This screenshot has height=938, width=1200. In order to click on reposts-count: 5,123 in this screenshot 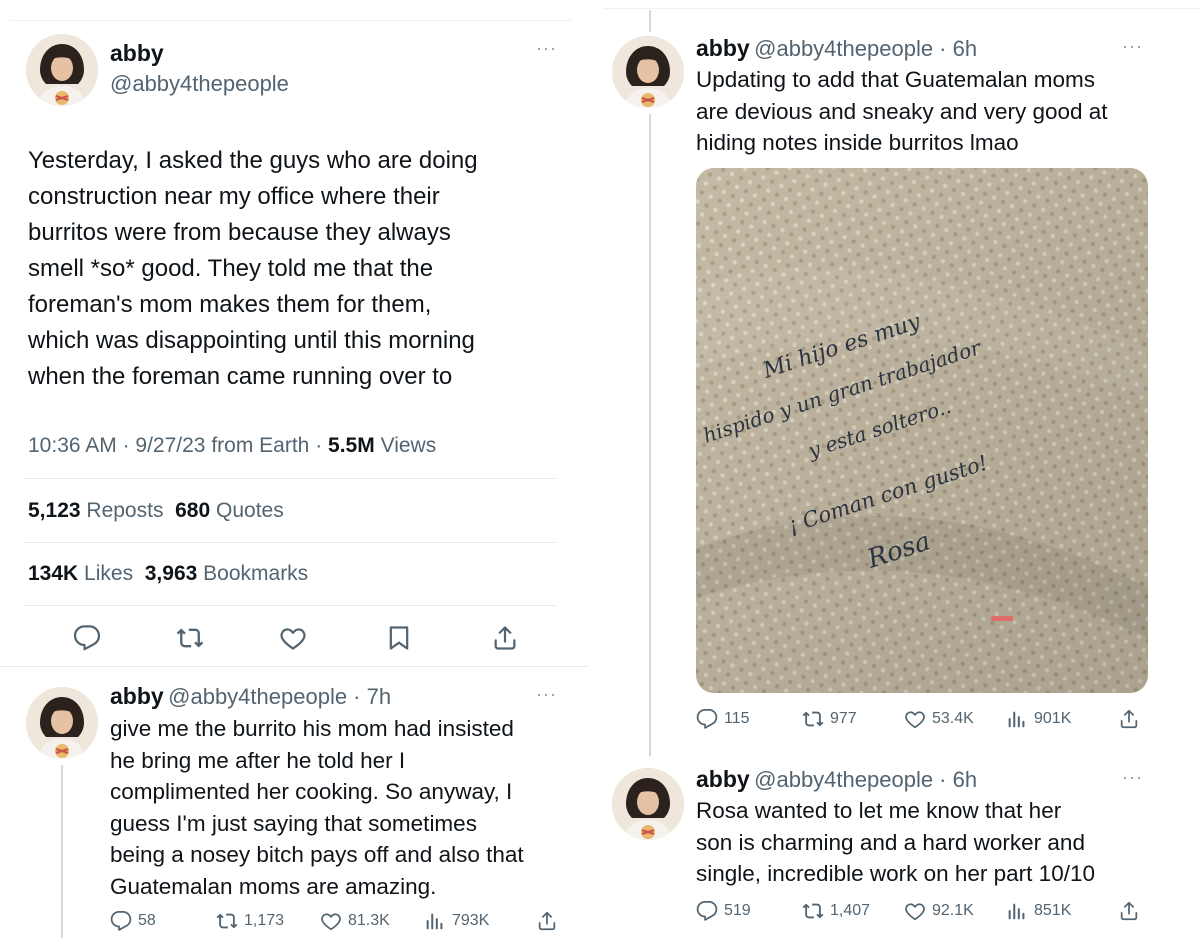, I will do `click(54, 510)`.